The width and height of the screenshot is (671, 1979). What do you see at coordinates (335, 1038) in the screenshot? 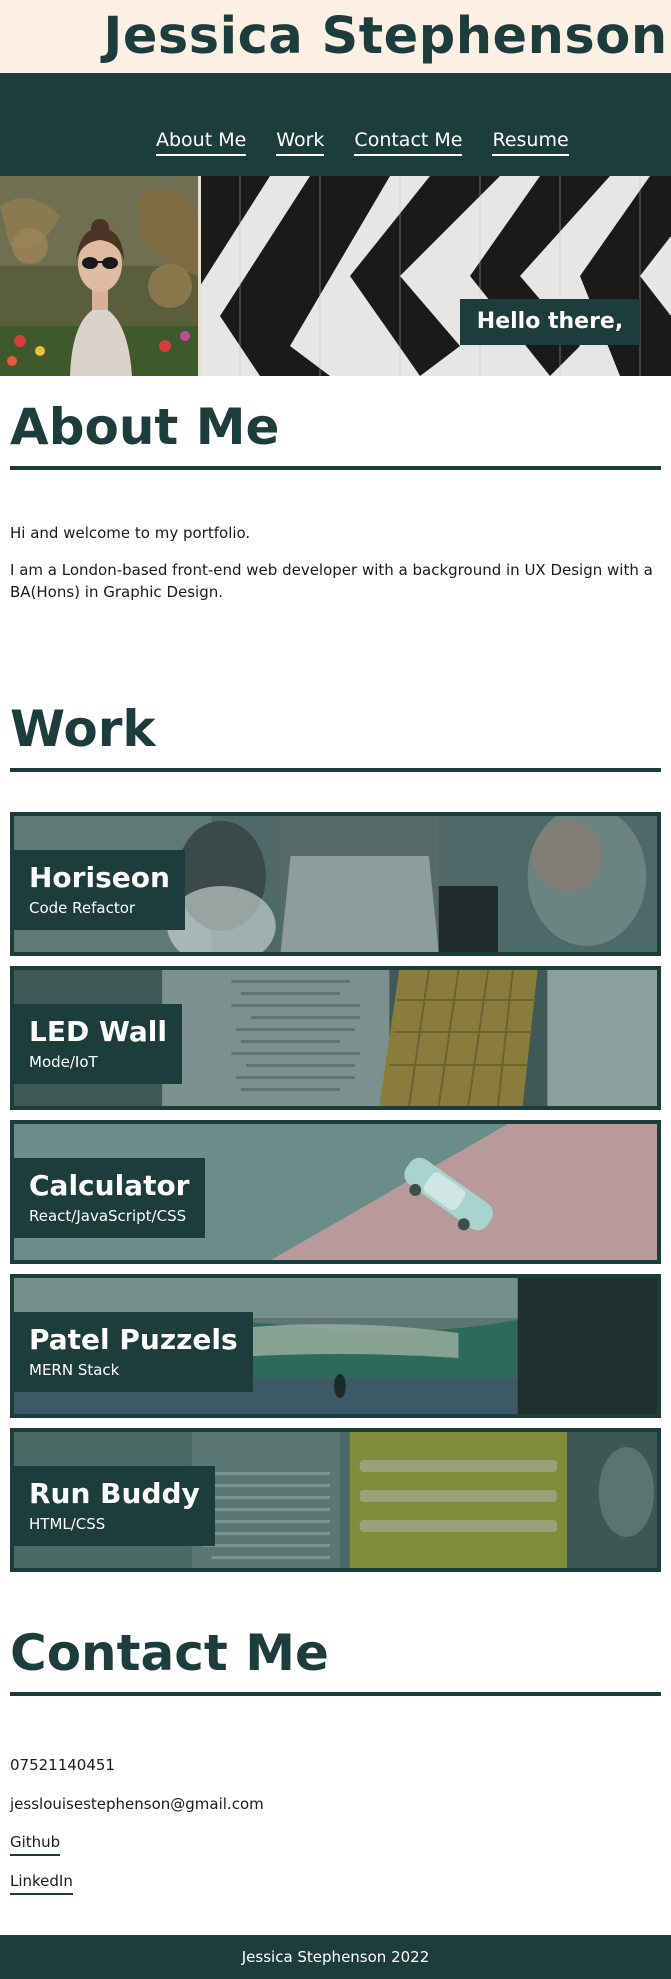
I see `project-card-led-wall: LED Wall Mode/IoT` at bounding box center [335, 1038].